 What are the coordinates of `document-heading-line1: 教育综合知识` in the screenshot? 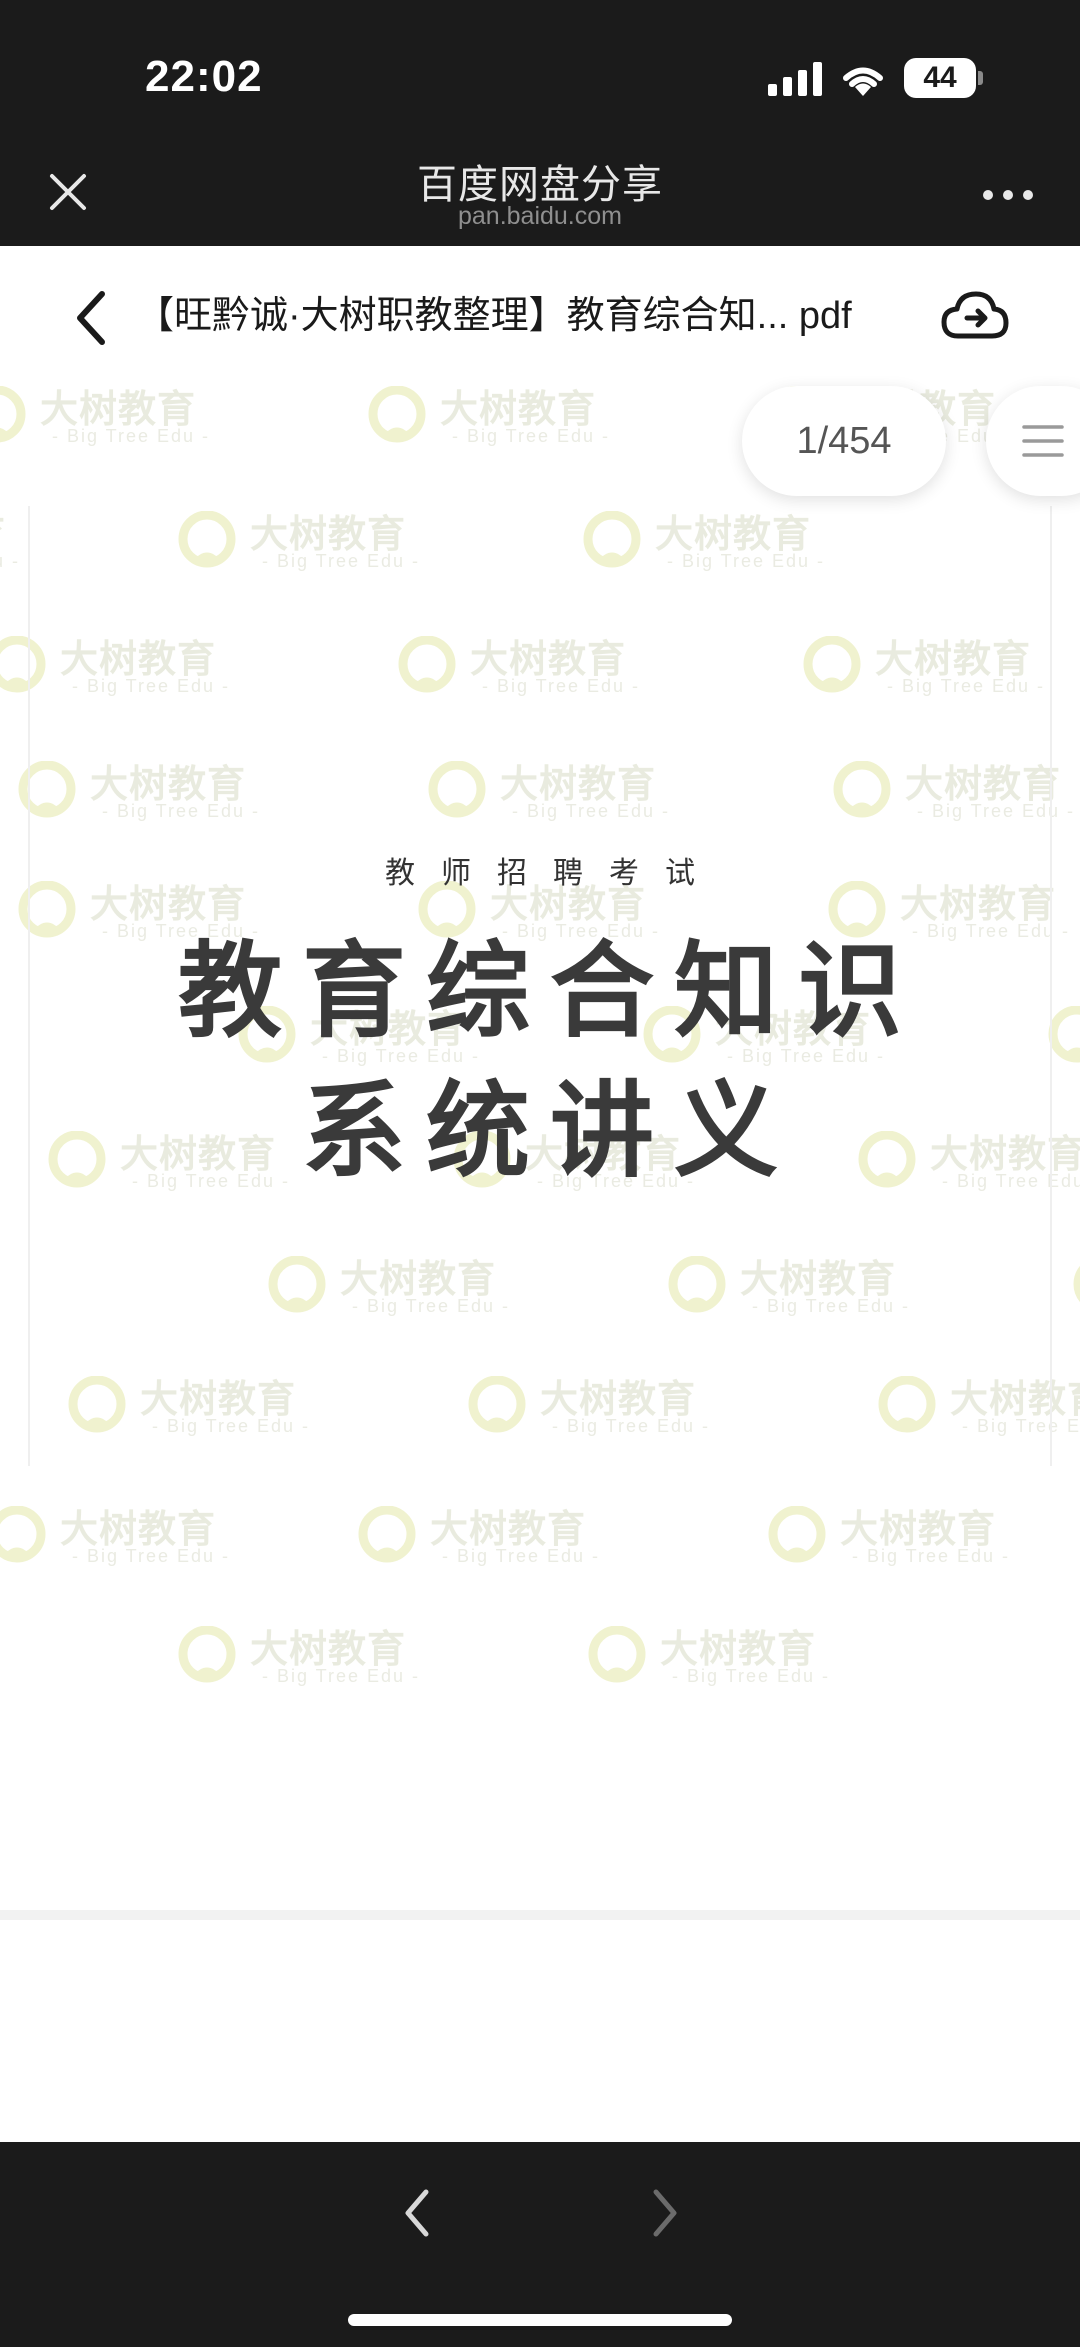 It's located at (549, 991).